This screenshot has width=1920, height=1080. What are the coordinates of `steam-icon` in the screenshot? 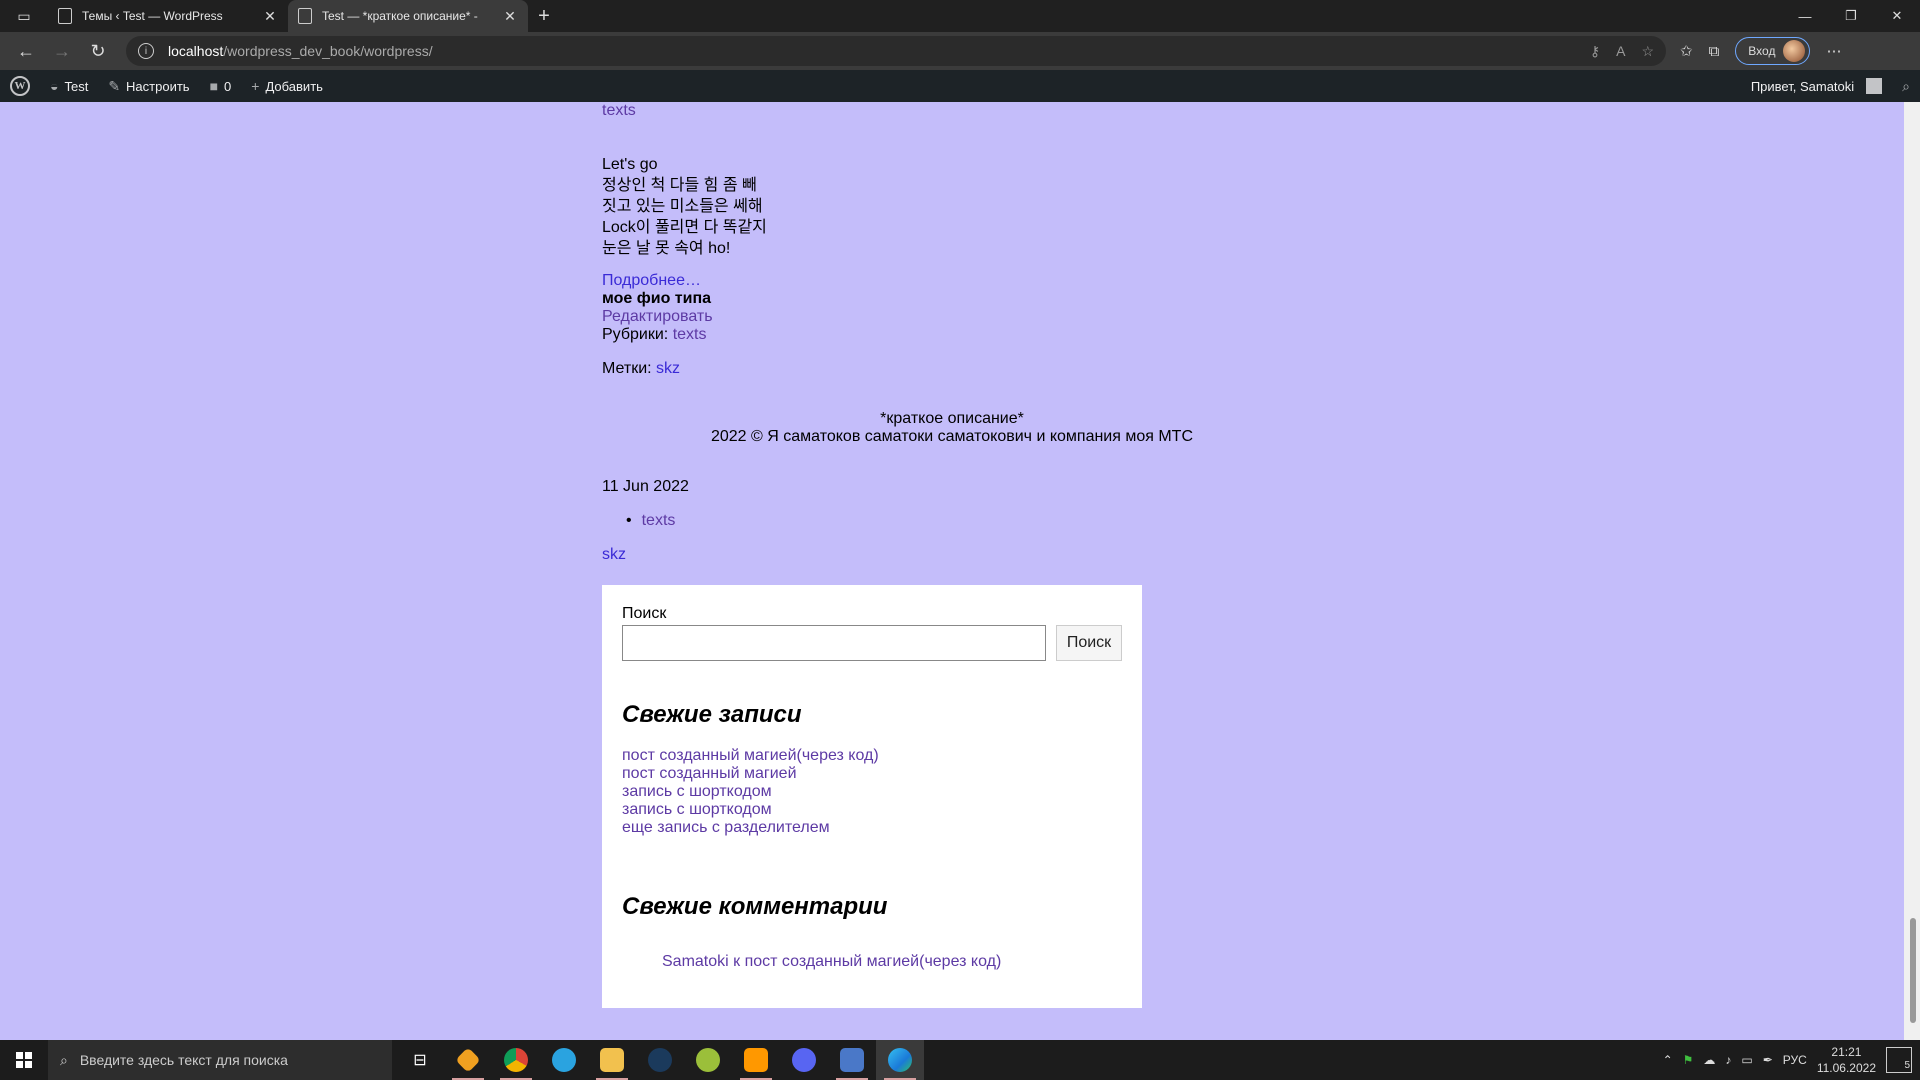 It's located at (660, 1060).